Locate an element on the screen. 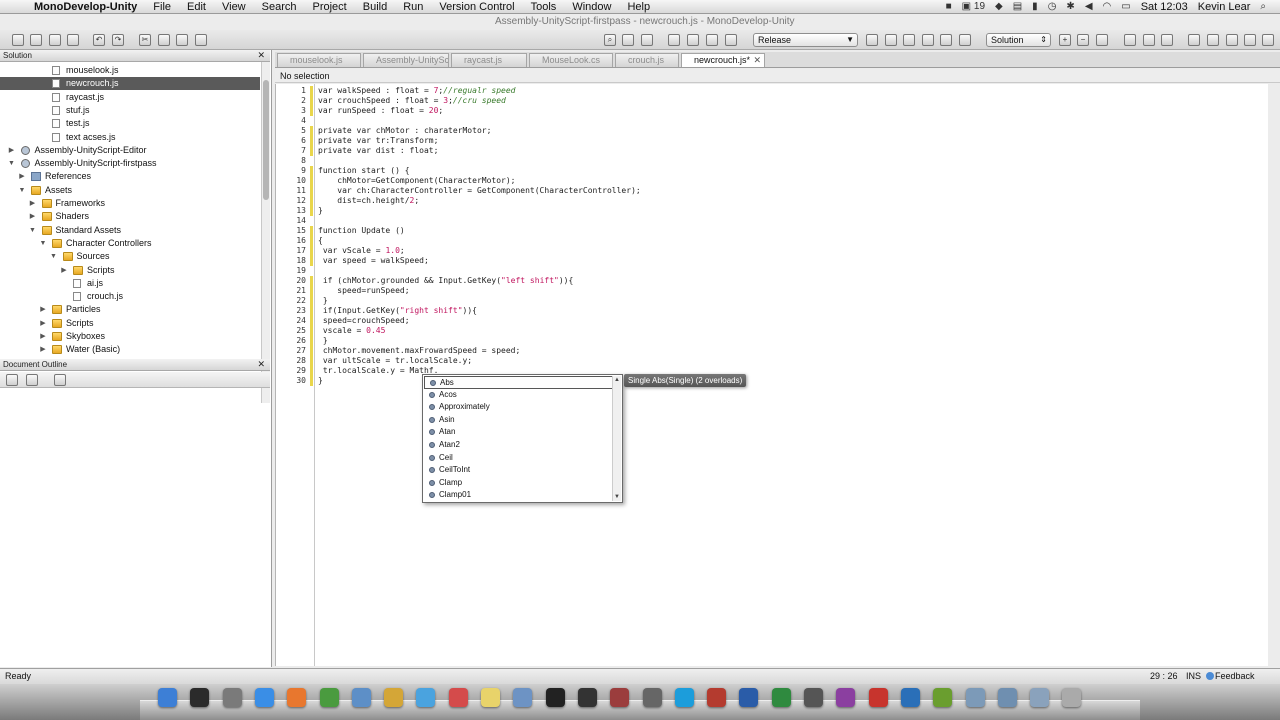  completion-item-ceiltoint: CeilToInt is located at coordinates (518, 470).